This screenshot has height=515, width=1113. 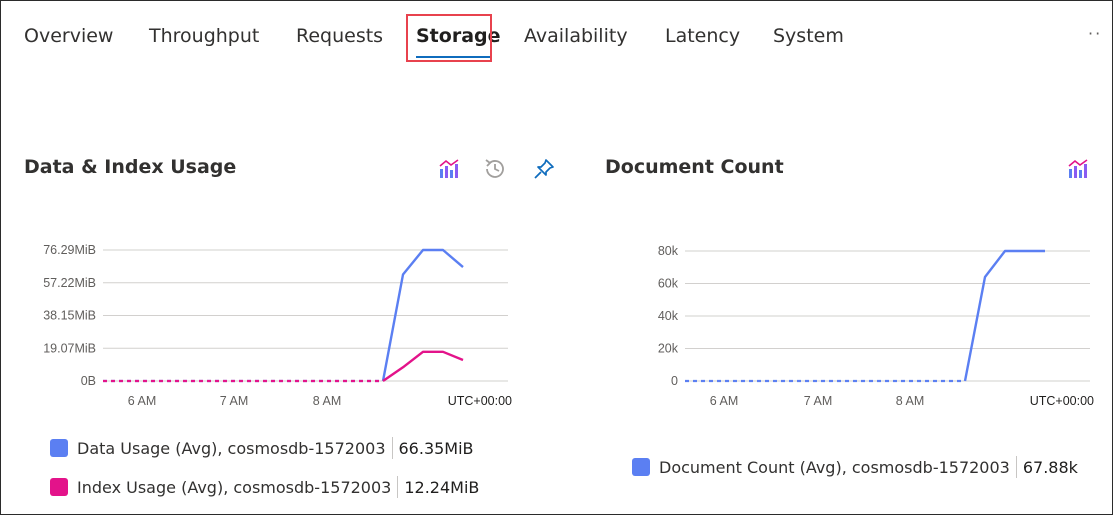 What do you see at coordinates (1062, 401) in the screenshot?
I see `timezone-label: UTC+00:00` at bounding box center [1062, 401].